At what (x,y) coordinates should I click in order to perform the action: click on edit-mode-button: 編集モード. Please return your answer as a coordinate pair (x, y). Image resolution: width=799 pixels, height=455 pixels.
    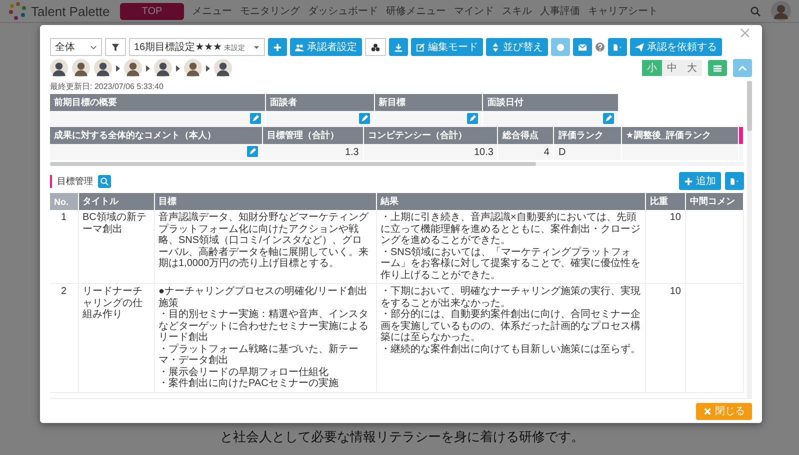
    Looking at the image, I should click on (447, 47).